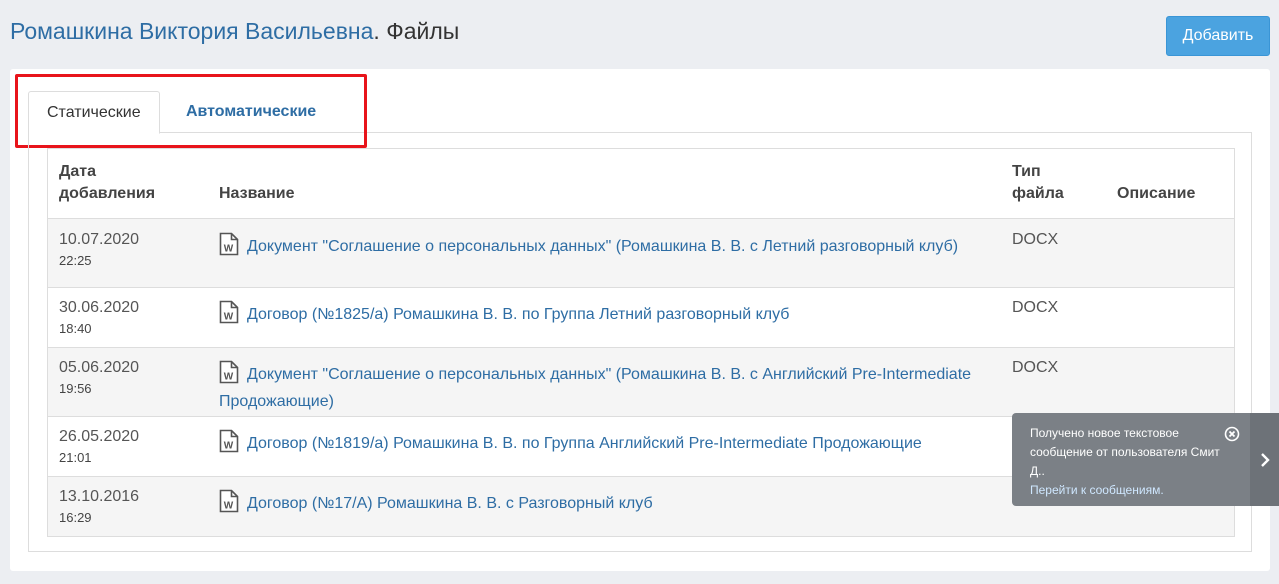 This screenshot has height=584, width=1279. What do you see at coordinates (416, 31) in the screenshot?
I see `page-title-suffix: . Файлы` at bounding box center [416, 31].